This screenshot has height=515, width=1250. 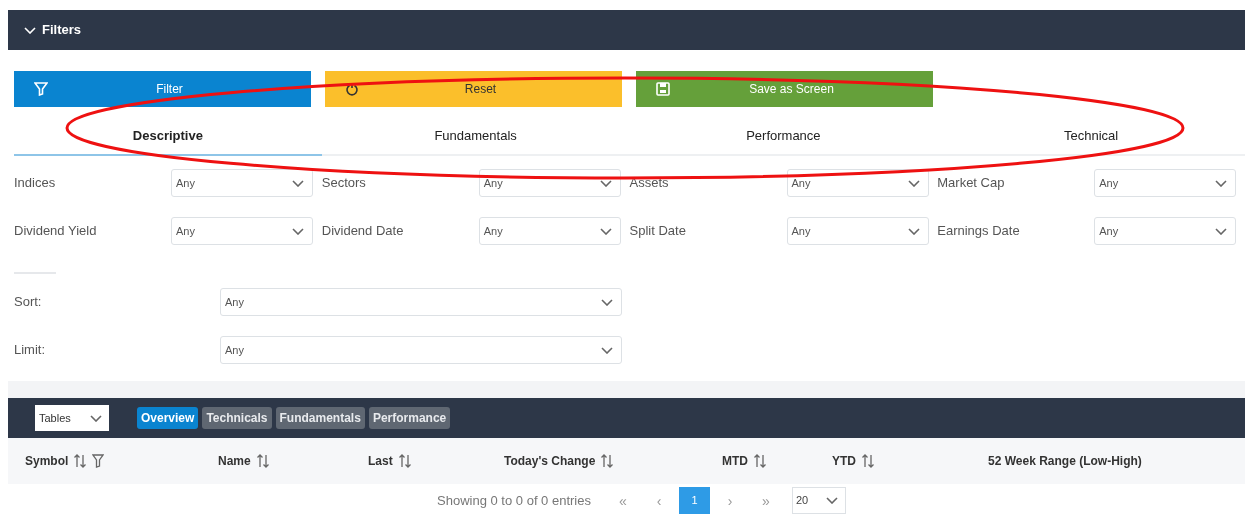 I want to click on filter-label: Sort:, so click(x=28, y=302).